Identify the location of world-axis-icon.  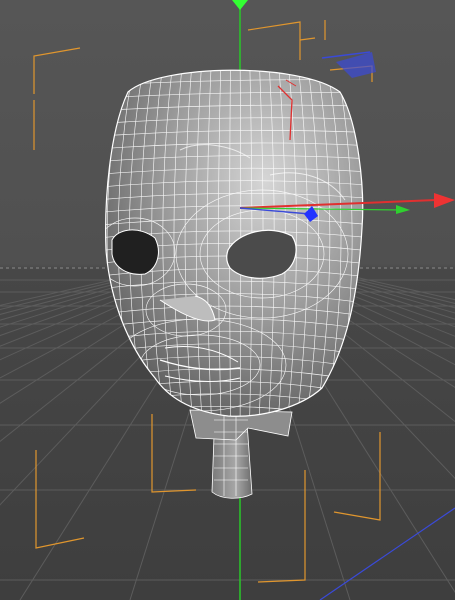
(348, 64).